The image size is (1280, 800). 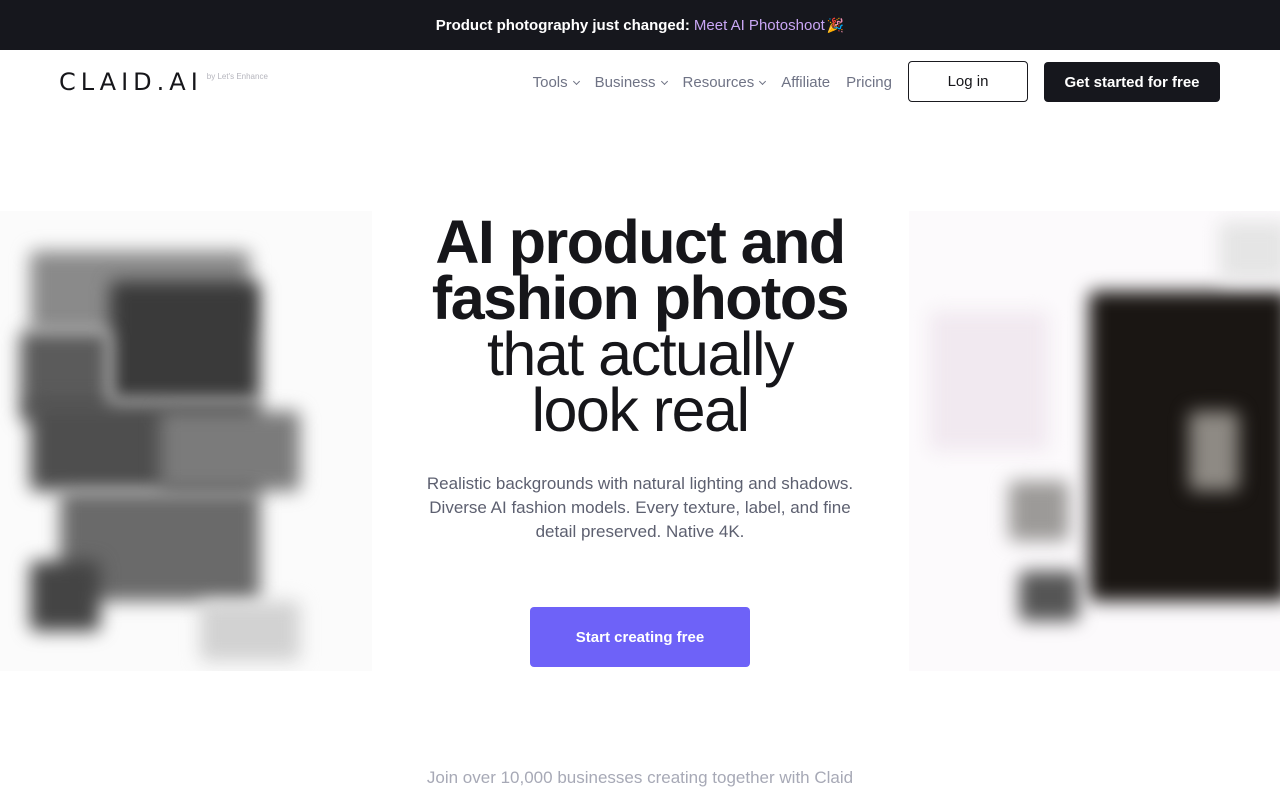 What do you see at coordinates (640, 354) in the screenshot?
I see `hero-title-line: that actually` at bounding box center [640, 354].